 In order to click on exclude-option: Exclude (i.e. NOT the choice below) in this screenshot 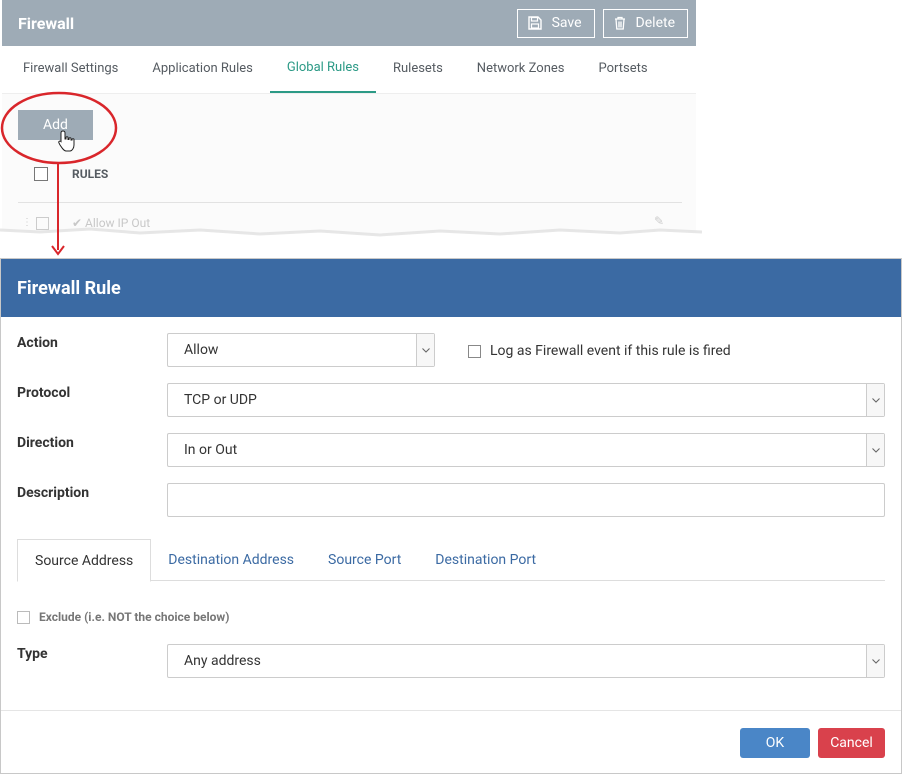, I will do `click(123, 617)`.